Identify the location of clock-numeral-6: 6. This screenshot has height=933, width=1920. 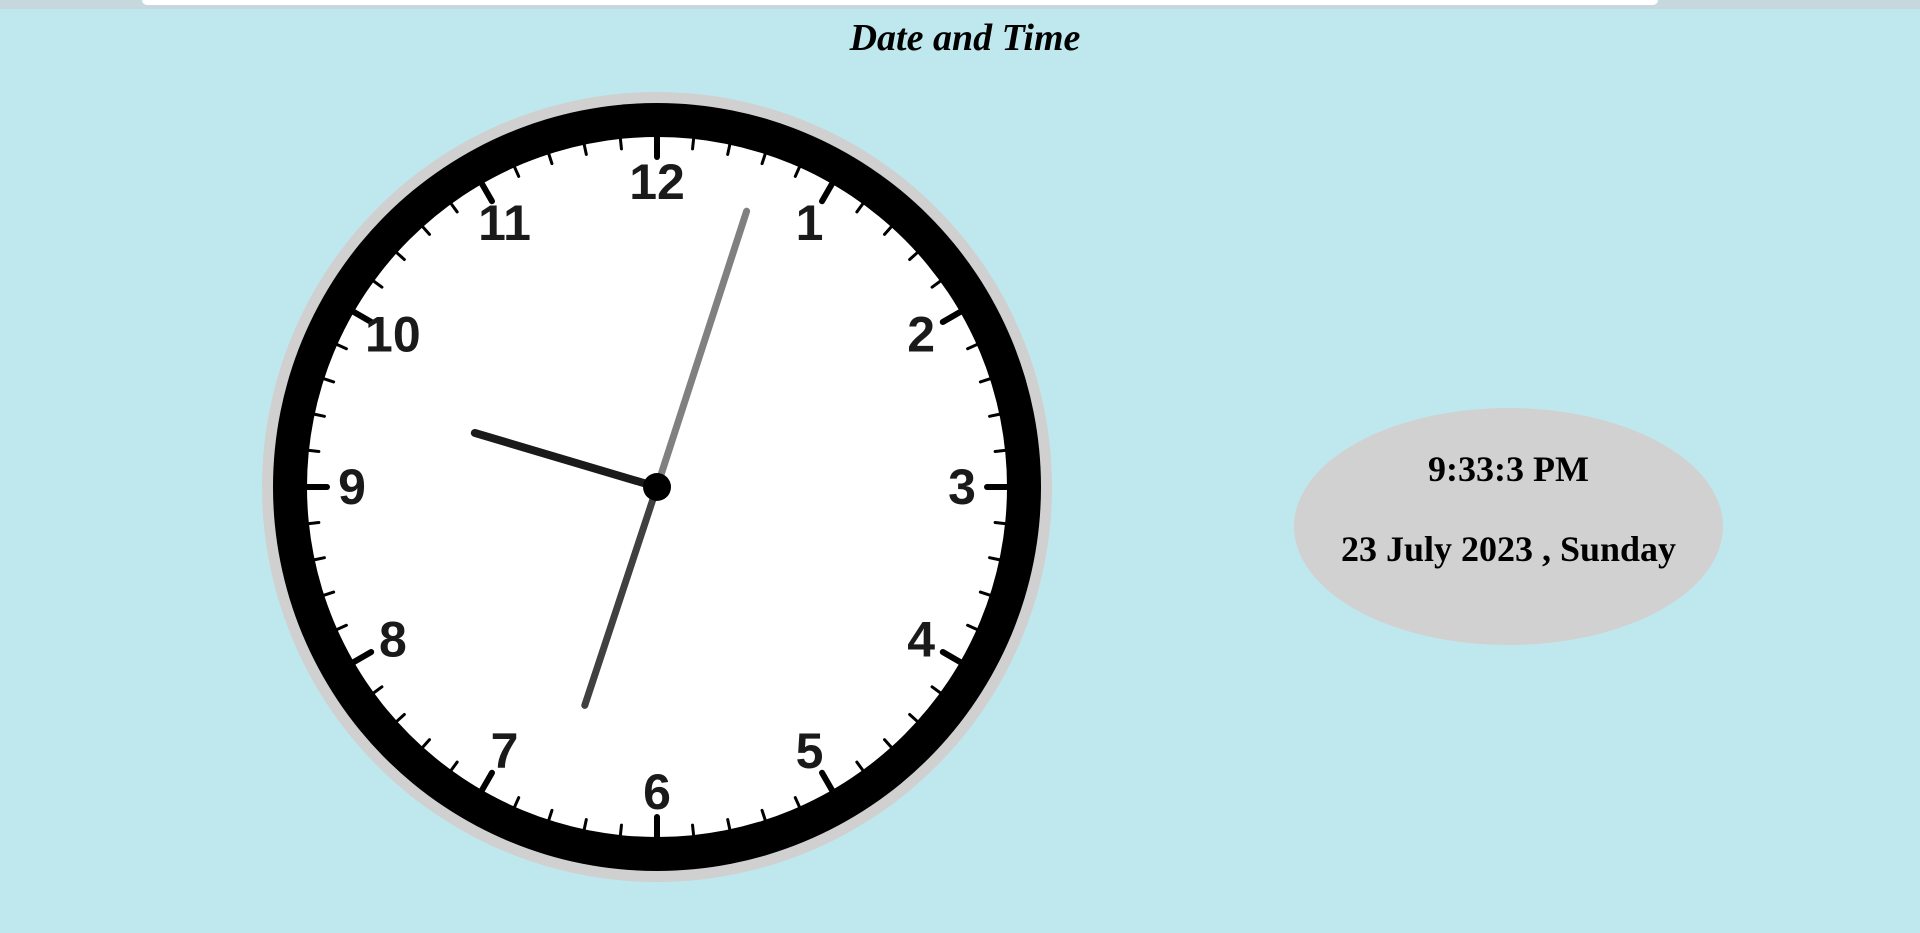
(657, 792).